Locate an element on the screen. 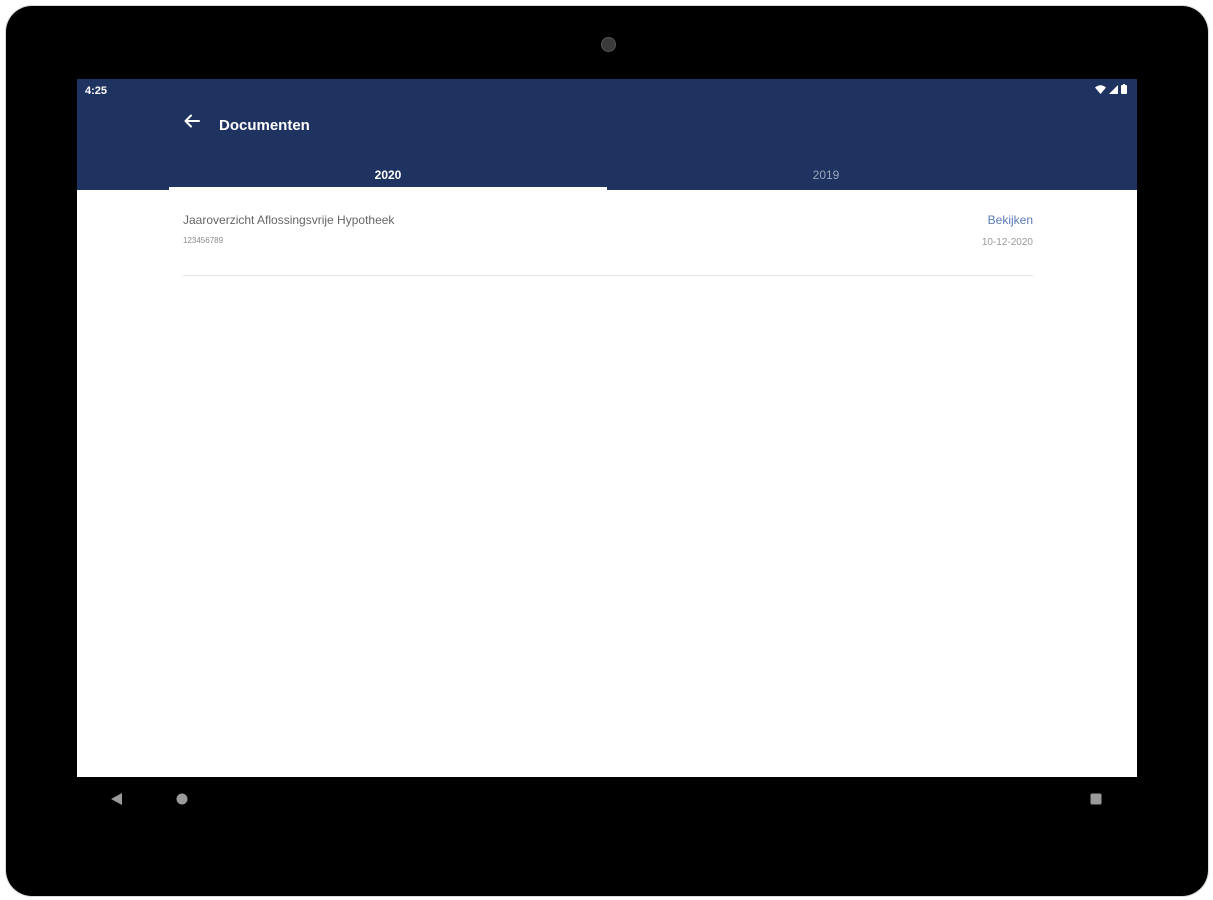 Image resolution: width=1213 pixels, height=900 pixels. signal-icon is located at coordinates (1113, 89).